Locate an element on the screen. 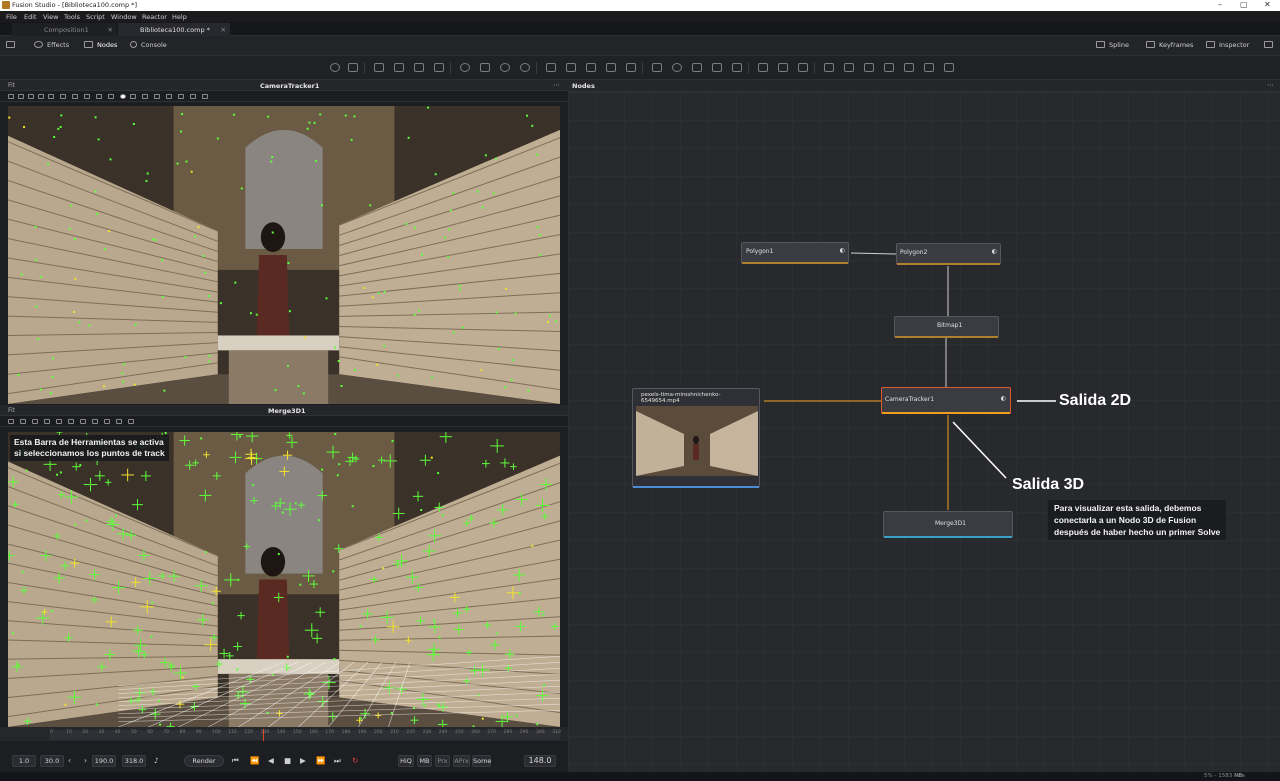 This screenshot has height=781, width=1280. stop-icon: ■ is located at coordinates (287, 760).